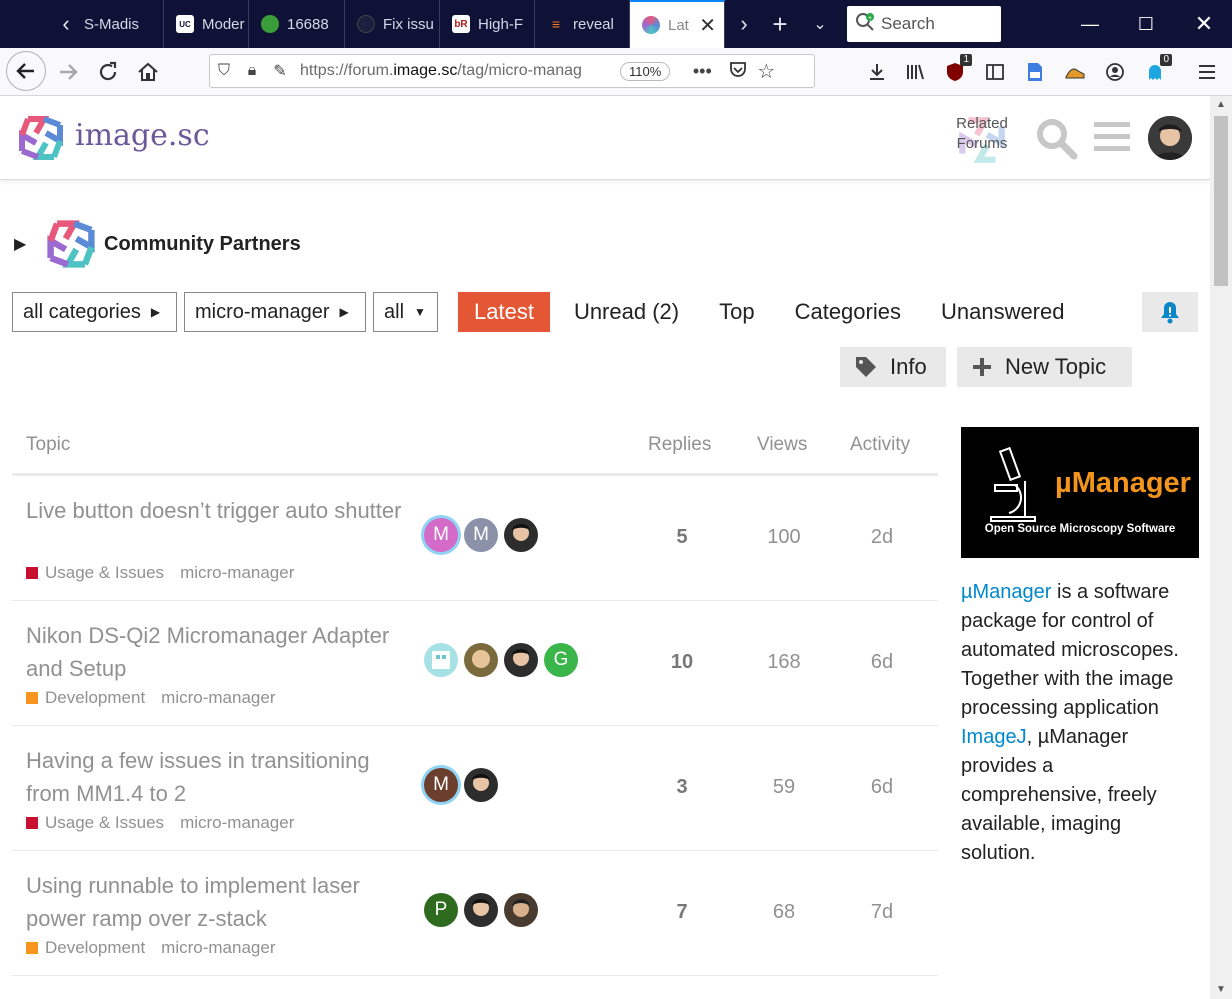 The image size is (1232, 999). Describe the element at coordinates (1170, 138) in the screenshot. I see `user-avatar` at that location.